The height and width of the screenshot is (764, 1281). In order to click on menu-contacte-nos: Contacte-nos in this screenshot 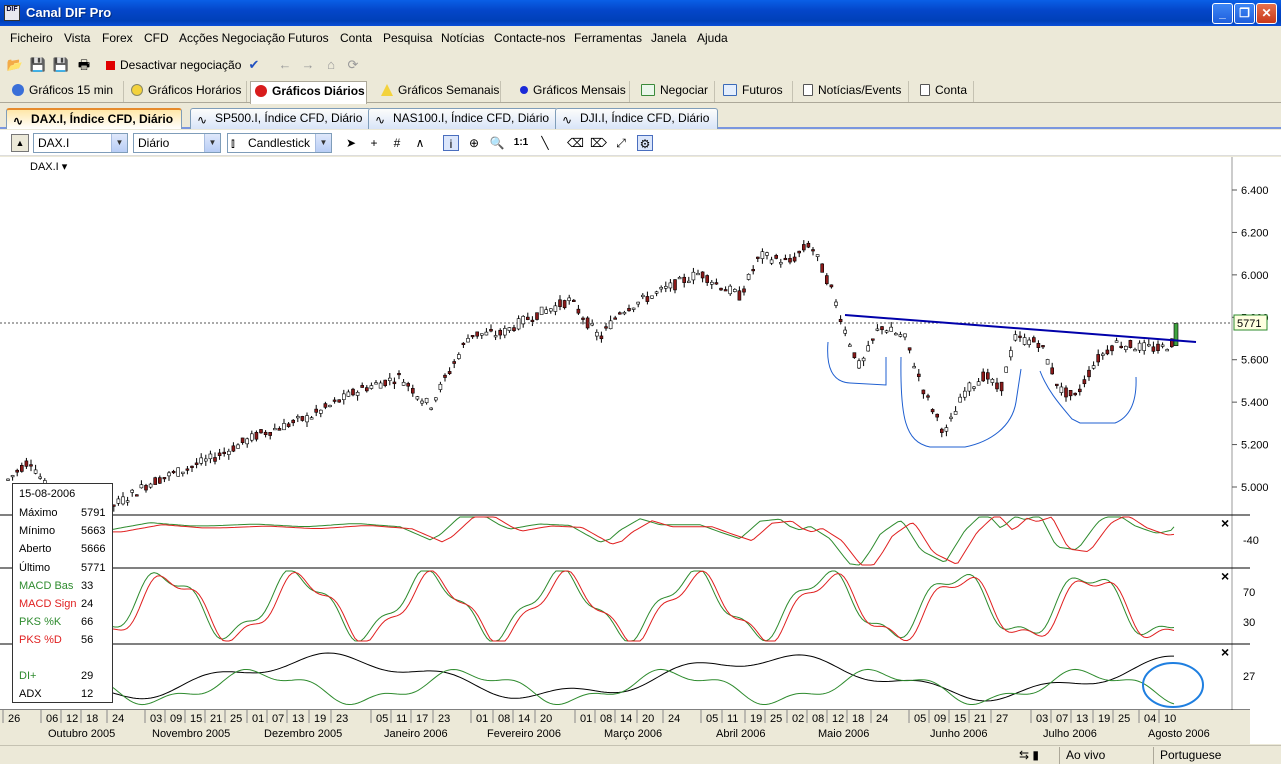, I will do `click(529, 38)`.